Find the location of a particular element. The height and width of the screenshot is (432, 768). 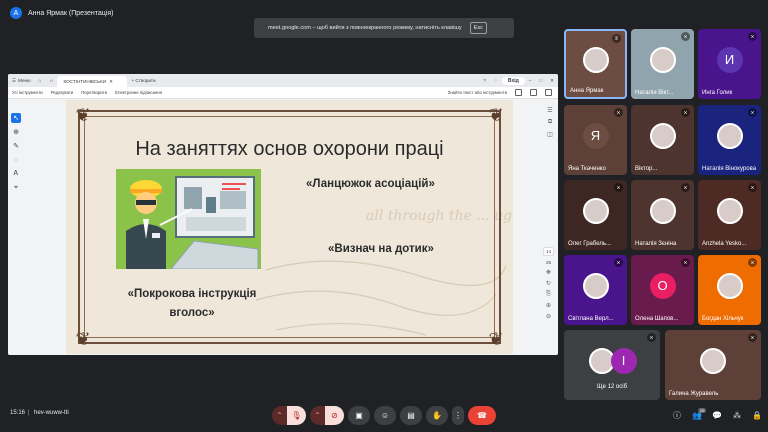

camera-off-icon: ⊘ is located at coordinates (334, 415).